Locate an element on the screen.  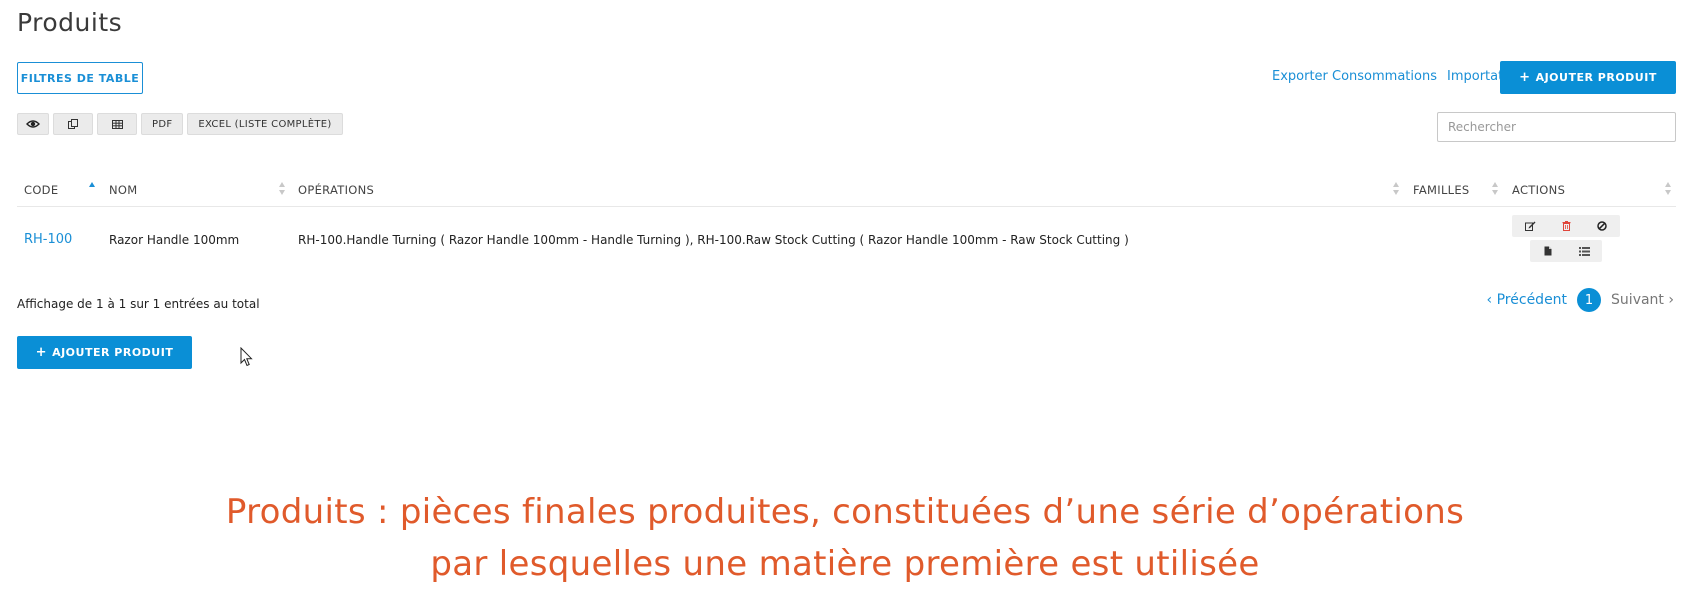
column-header-familles: FAMILLES is located at coordinates (1441, 190).